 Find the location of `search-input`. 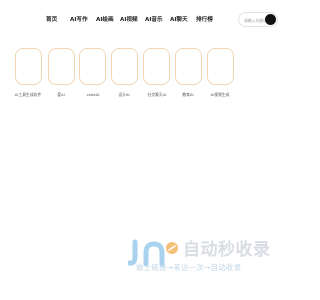

search-input is located at coordinates (255, 20).